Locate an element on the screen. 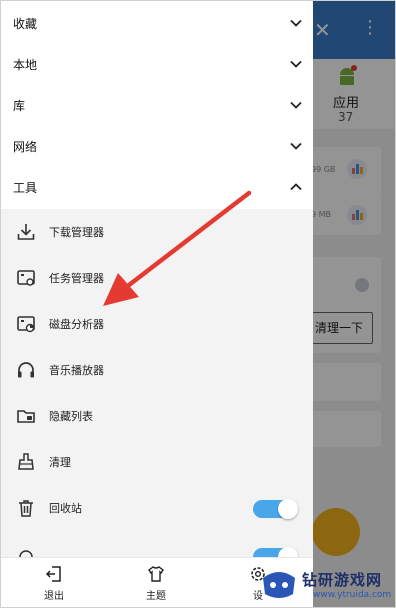 The width and height of the screenshot is (396, 608). trash-icon is located at coordinates (26, 508).